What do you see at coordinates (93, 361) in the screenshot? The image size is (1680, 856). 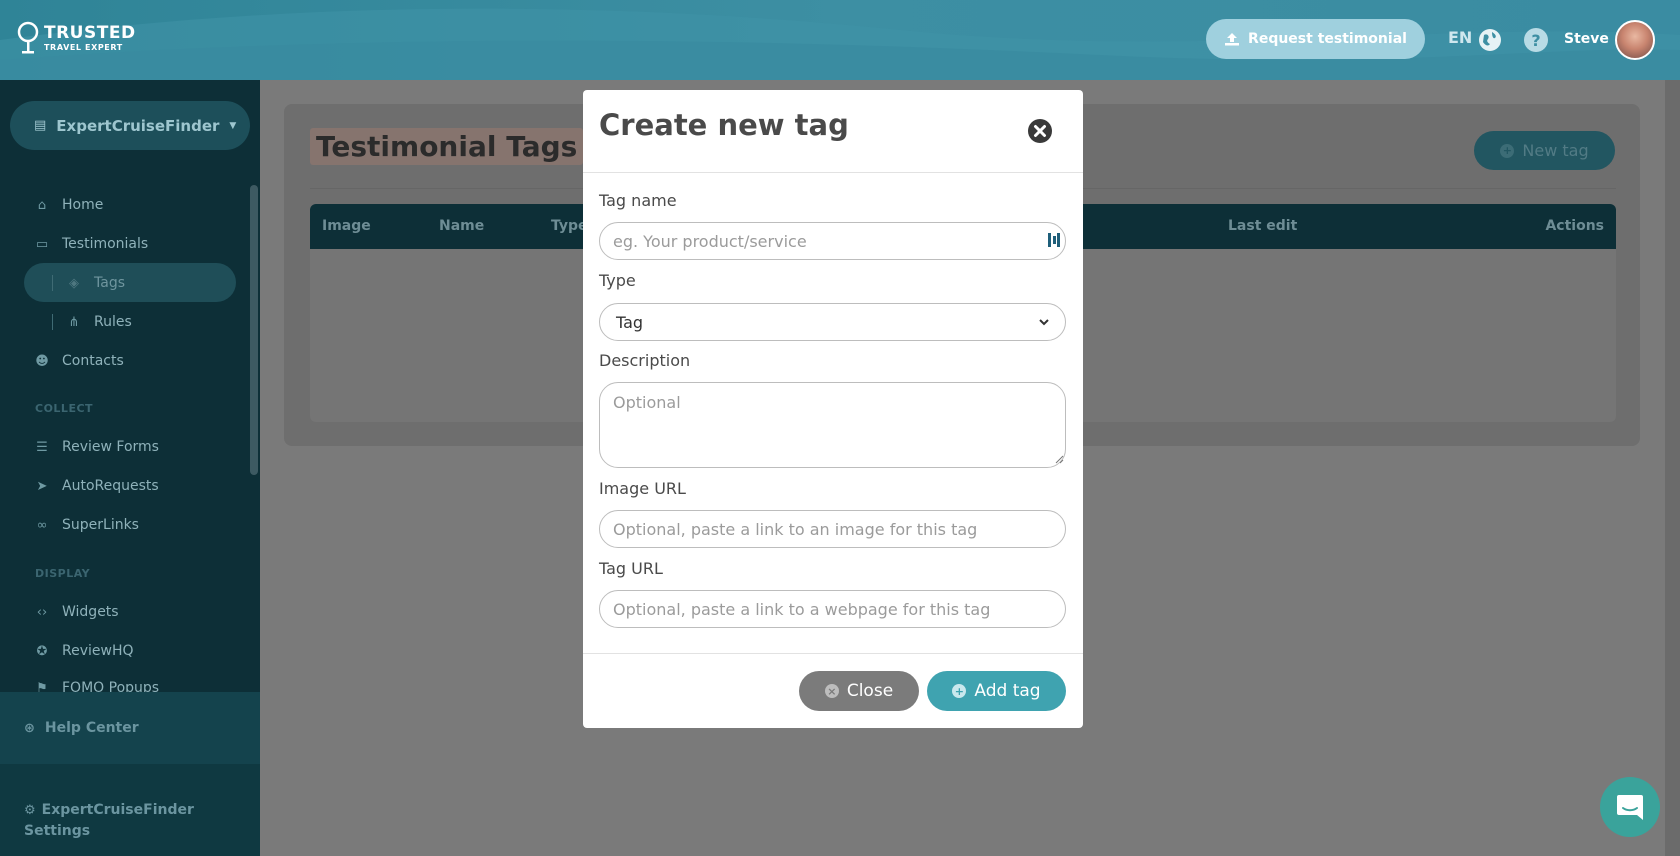 I see `sidebar-item-label: Contacts` at bounding box center [93, 361].